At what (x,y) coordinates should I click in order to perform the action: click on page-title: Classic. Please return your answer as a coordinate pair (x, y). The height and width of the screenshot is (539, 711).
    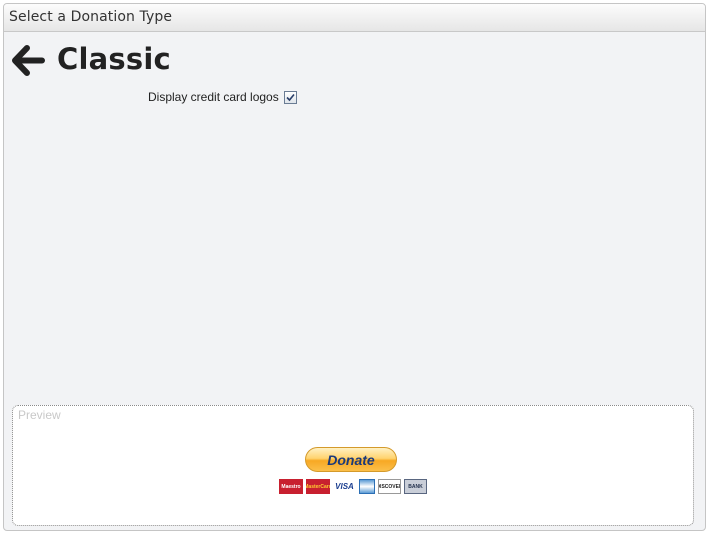
    Looking at the image, I should click on (114, 59).